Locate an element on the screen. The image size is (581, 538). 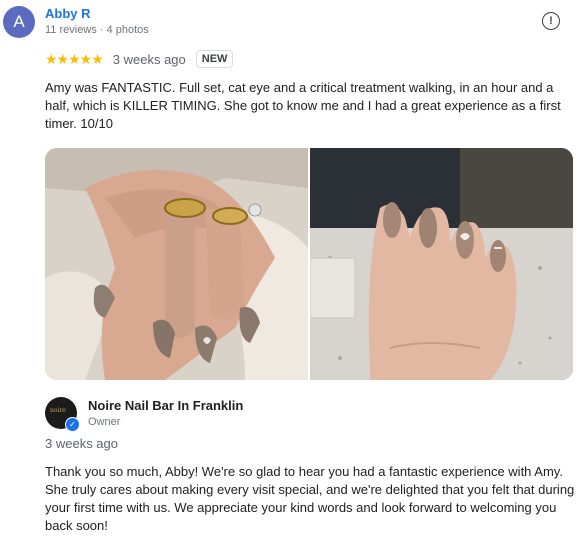
verified-check-icon: ✓ is located at coordinates (72, 424).